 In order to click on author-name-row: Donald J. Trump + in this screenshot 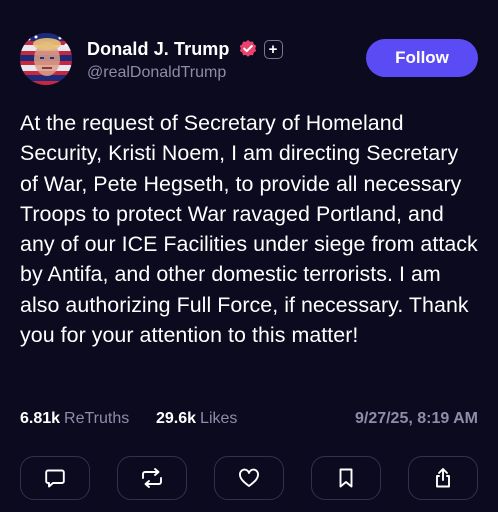, I will do `click(185, 49)`.